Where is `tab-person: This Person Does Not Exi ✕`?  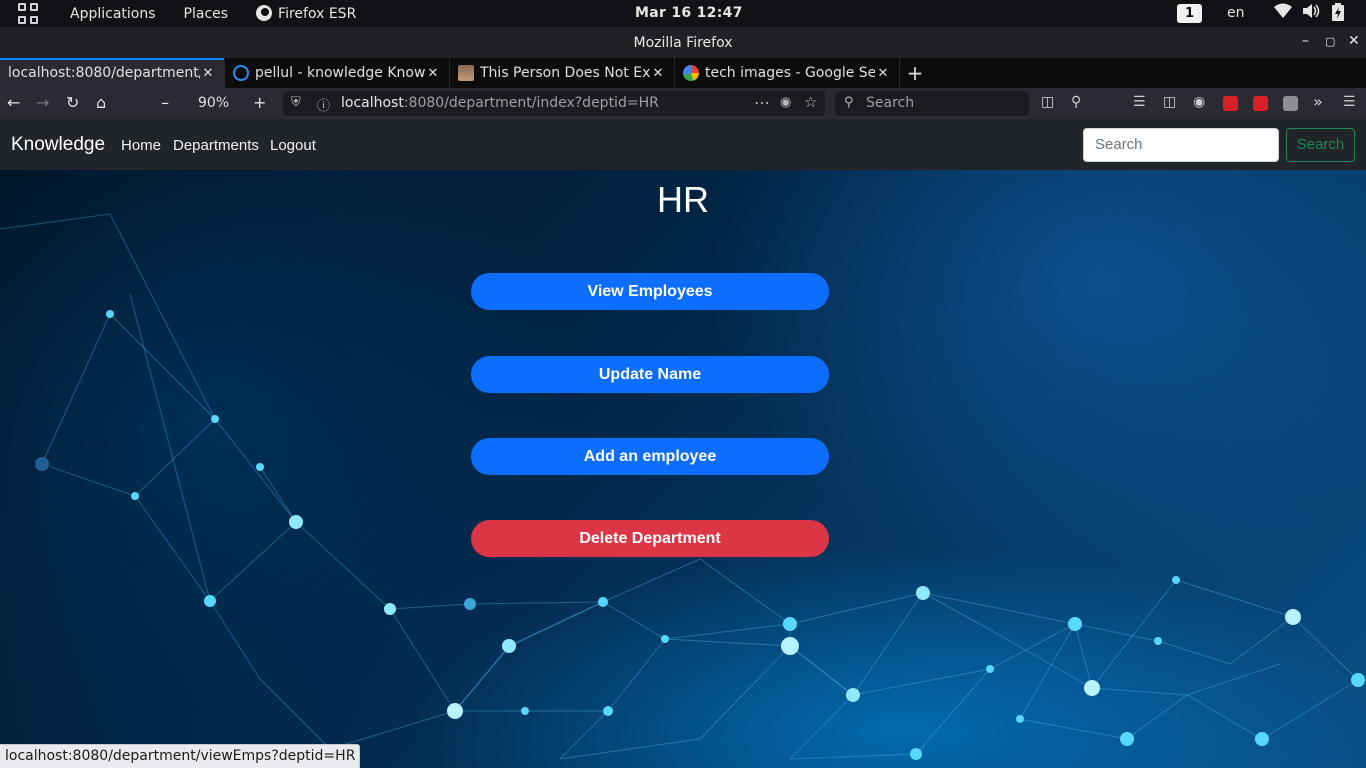 tab-person: This Person Does Not Exi ✕ is located at coordinates (562, 73).